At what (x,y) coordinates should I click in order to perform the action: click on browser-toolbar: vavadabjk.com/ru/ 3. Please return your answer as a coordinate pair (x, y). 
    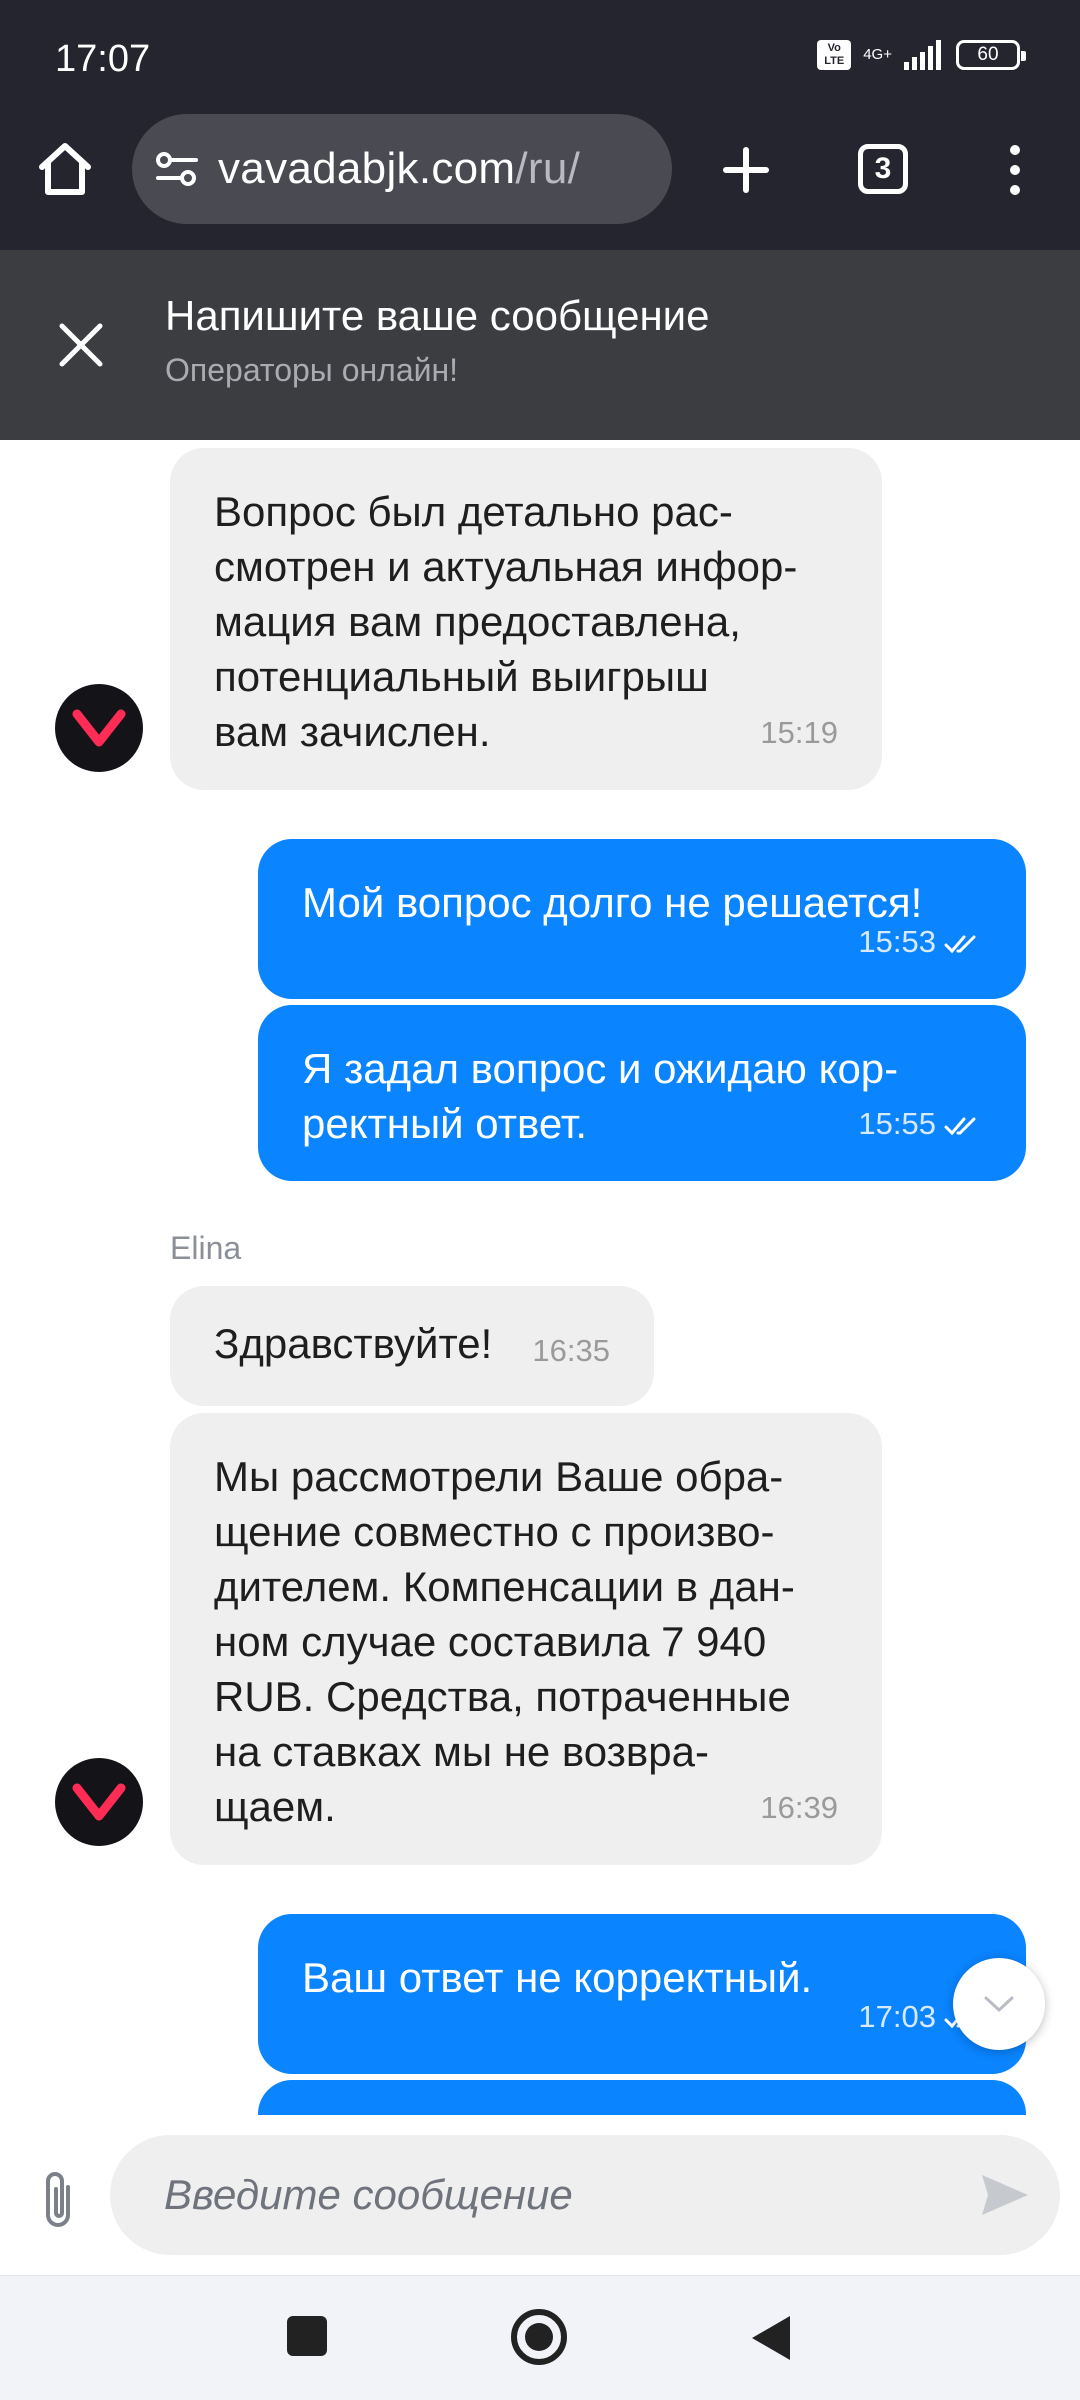
    Looking at the image, I should click on (540, 181).